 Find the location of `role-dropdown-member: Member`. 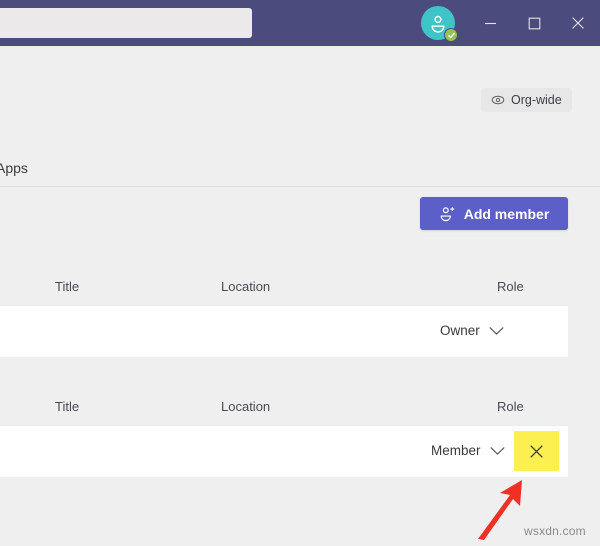

role-dropdown-member: Member is located at coordinates (468, 450).